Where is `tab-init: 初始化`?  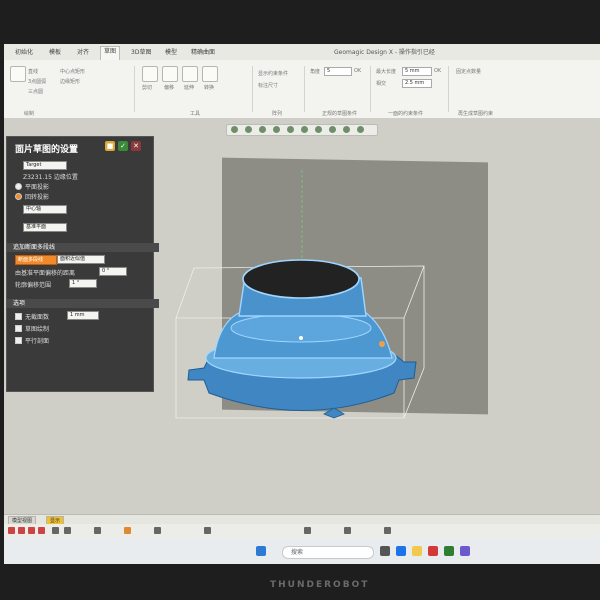
tab-init: 初始化 is located at coordinates (24, 53).